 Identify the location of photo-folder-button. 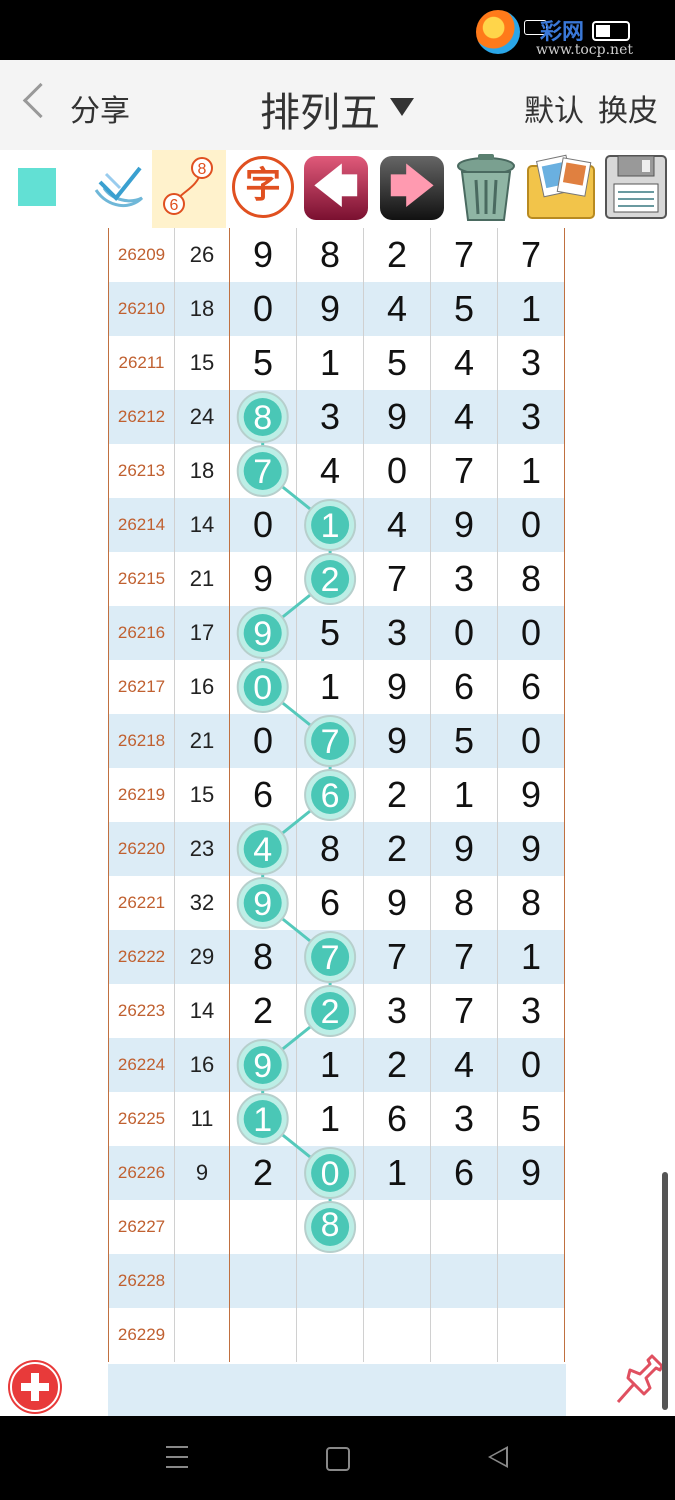
(561, 187).